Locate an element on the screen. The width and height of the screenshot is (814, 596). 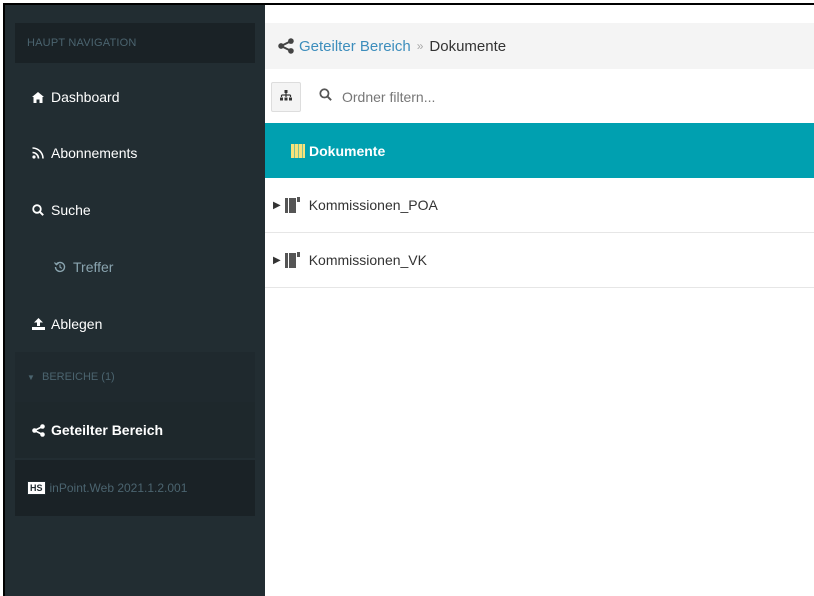
tree-item-kommissionen-vk: ▶ Kommissionen_VK is located at coordinates (539, 260).